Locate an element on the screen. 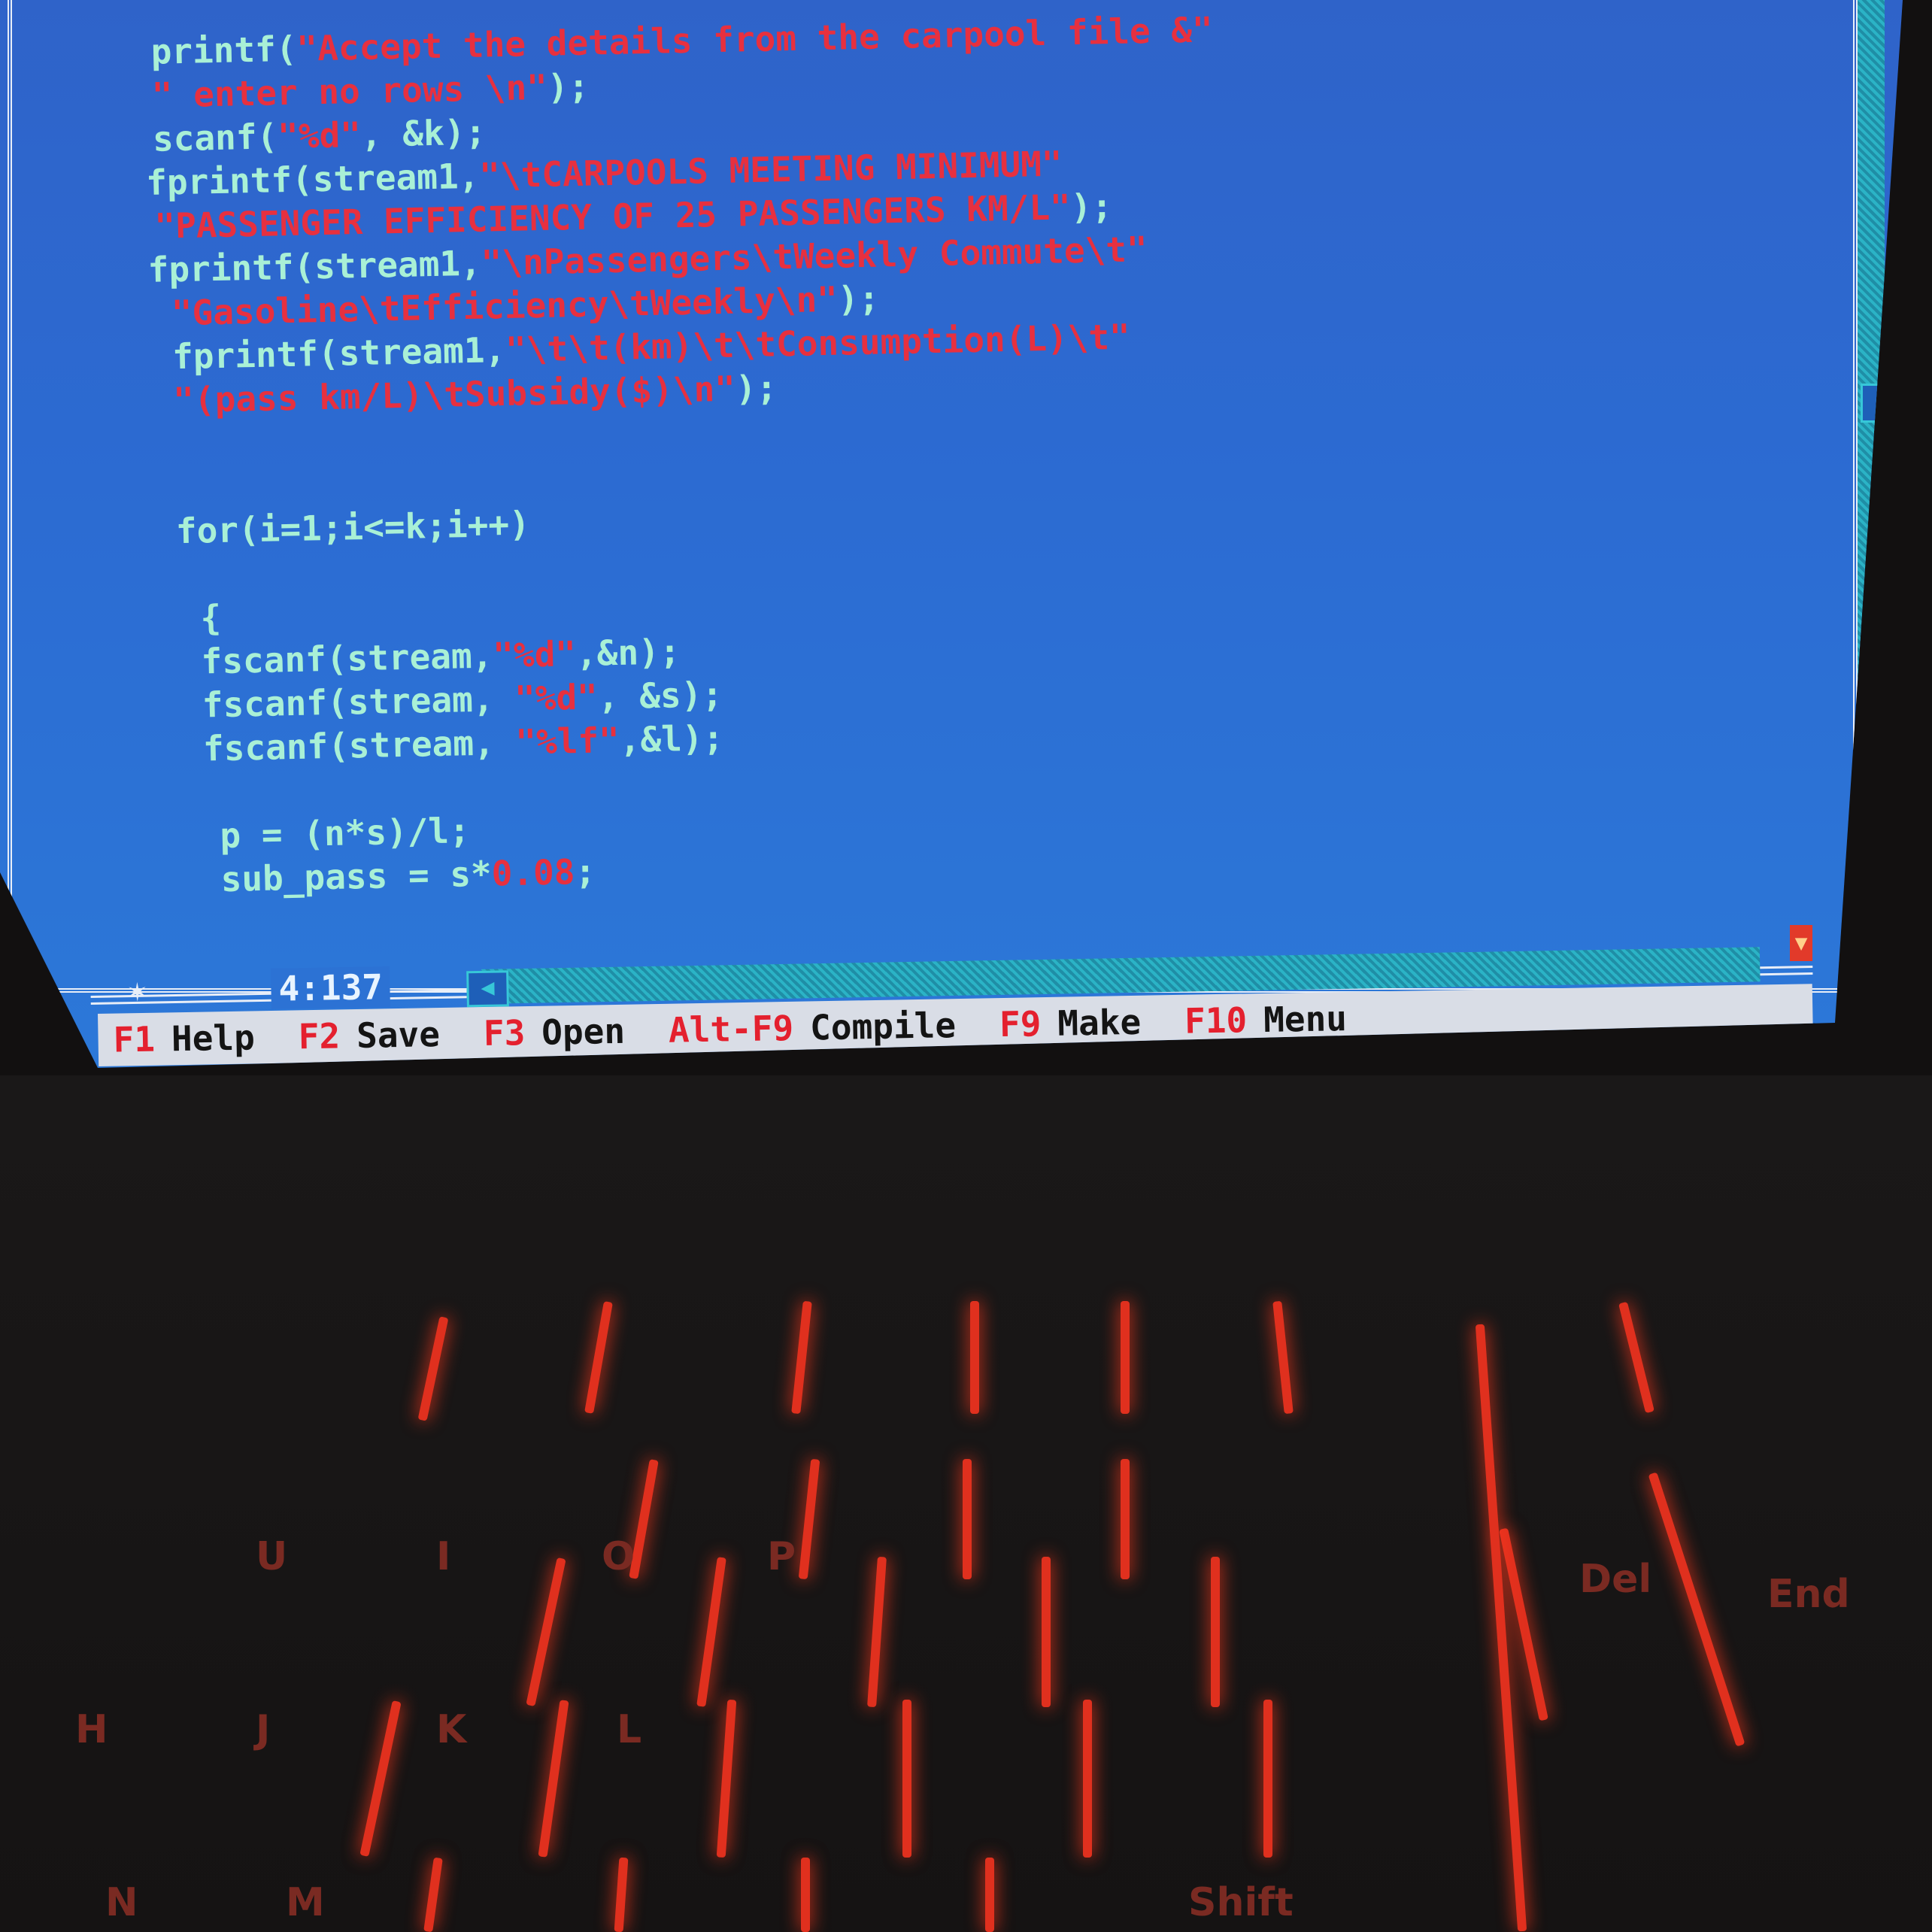  key-j-label: J is located at coordinates (263, 1729).